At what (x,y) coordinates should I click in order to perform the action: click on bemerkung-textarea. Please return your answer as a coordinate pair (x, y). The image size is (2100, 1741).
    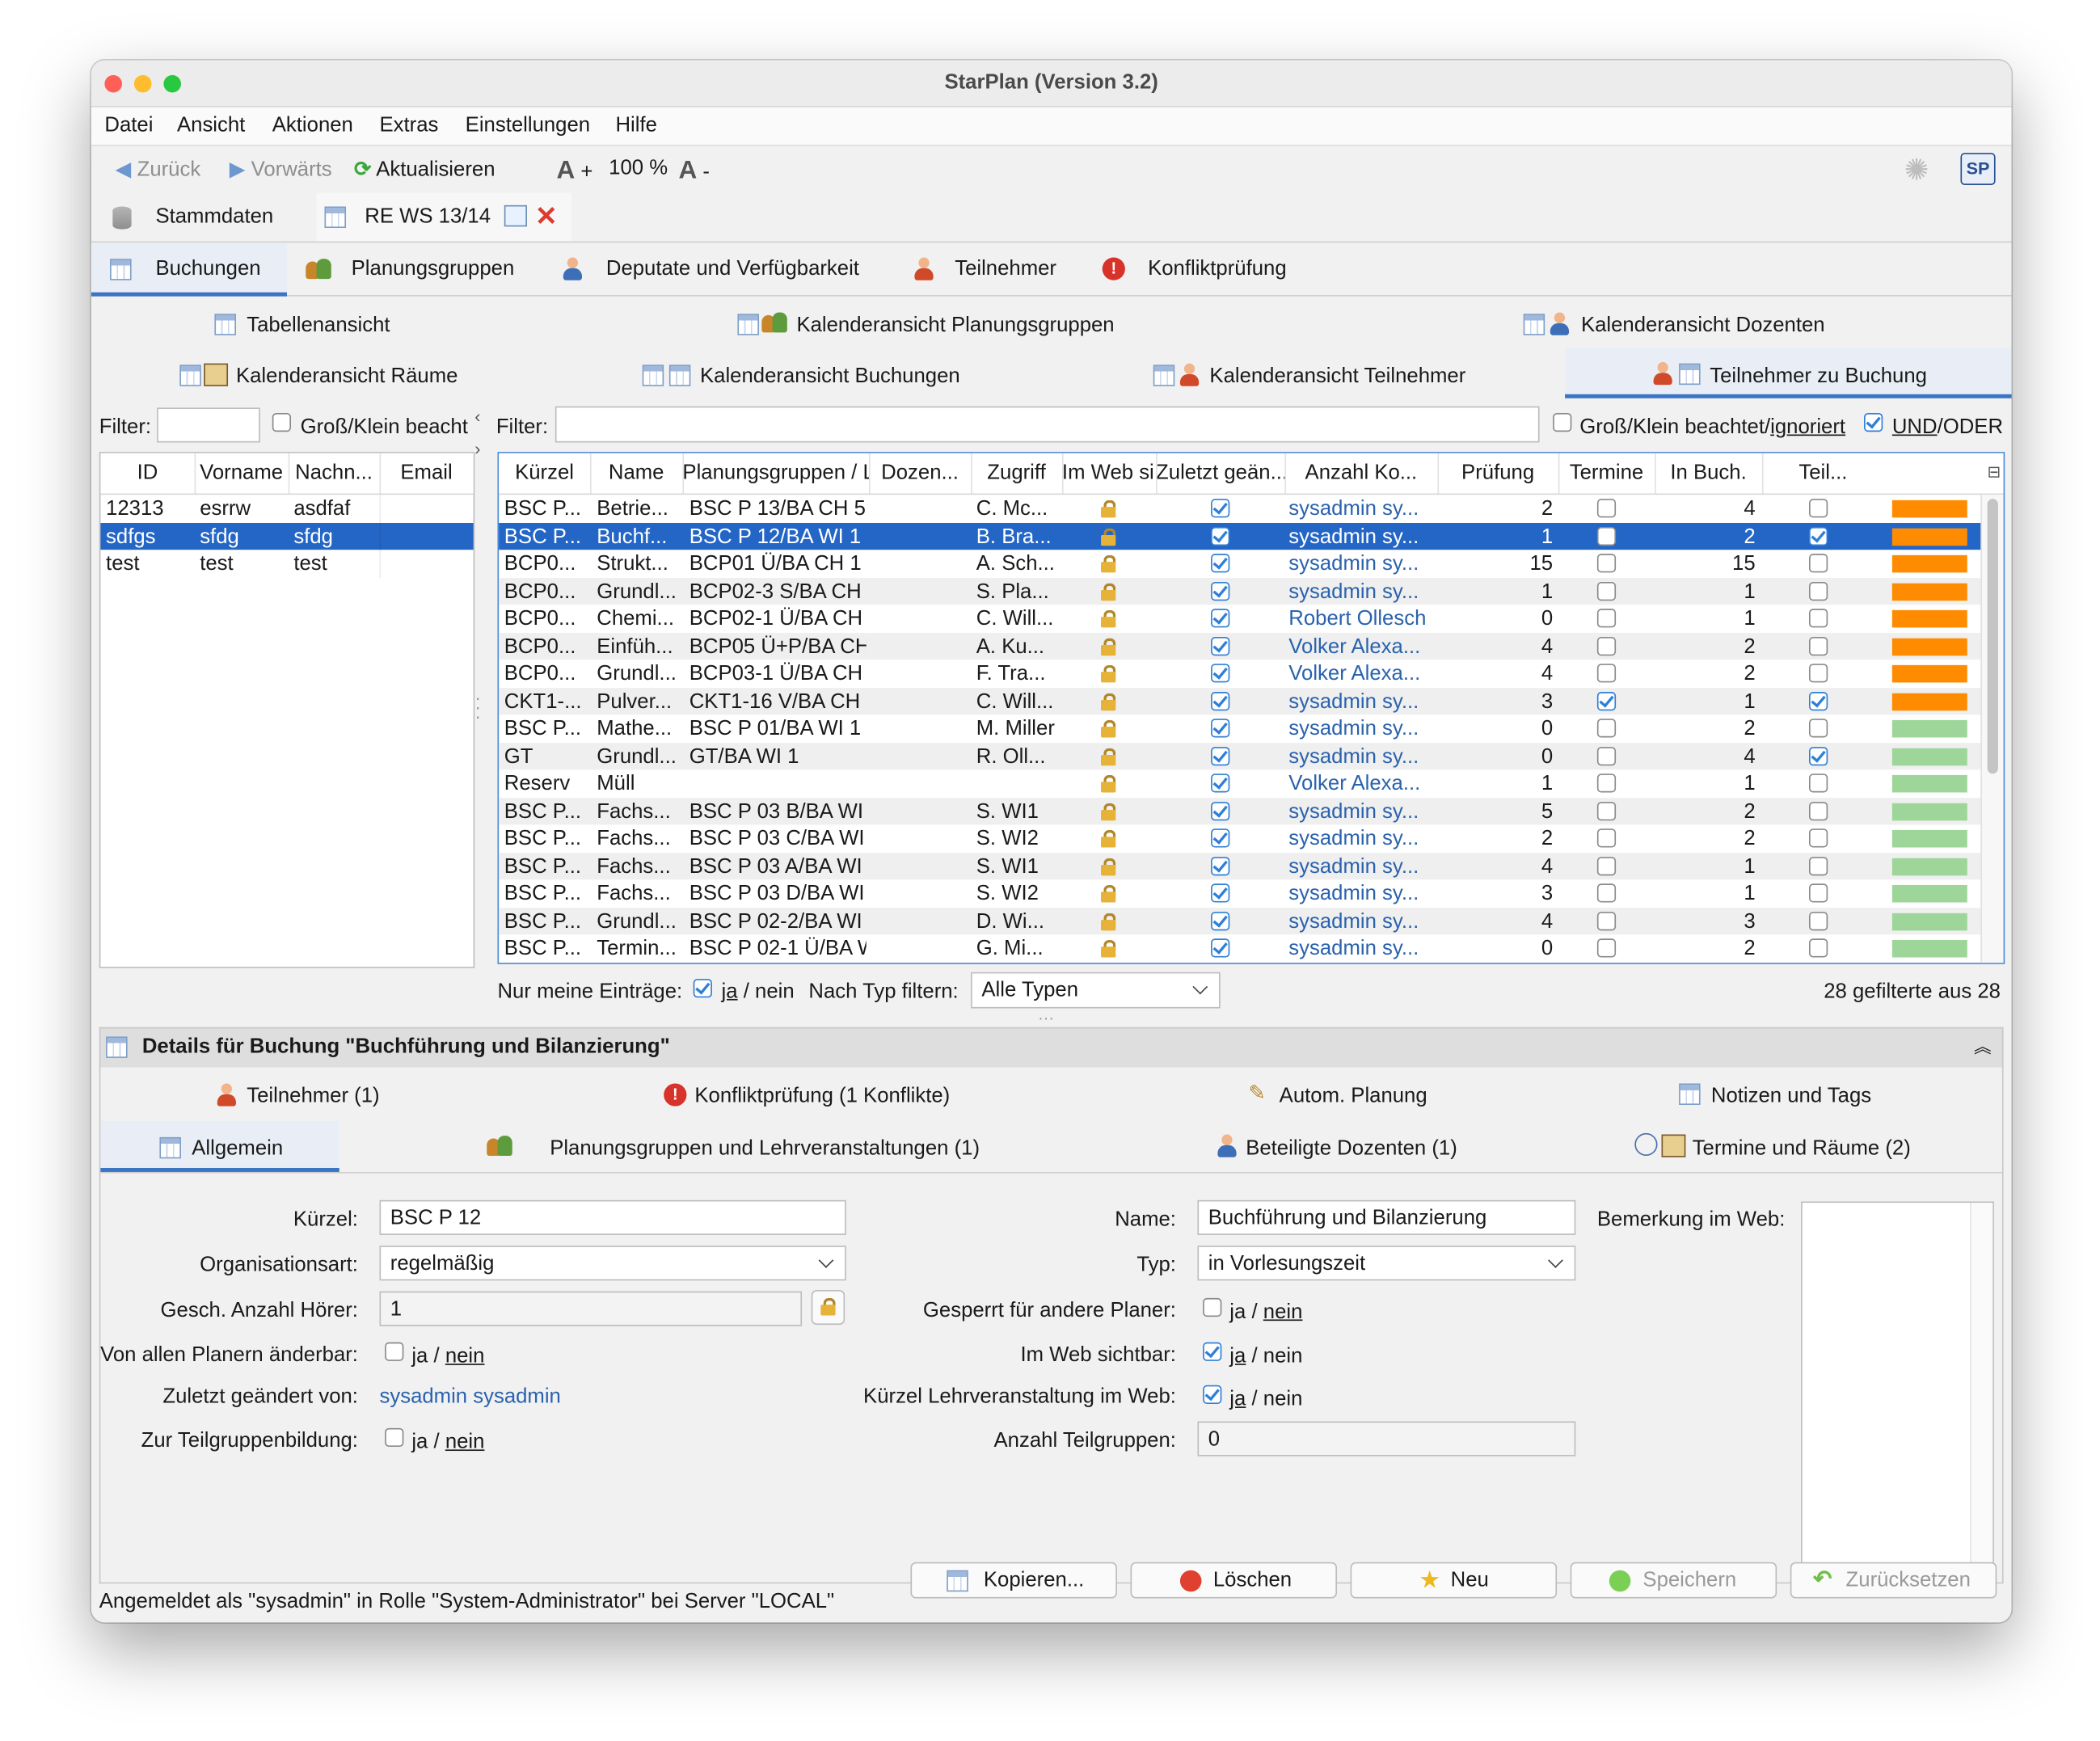
    Looking at the image, I should click on (1897, 1386).